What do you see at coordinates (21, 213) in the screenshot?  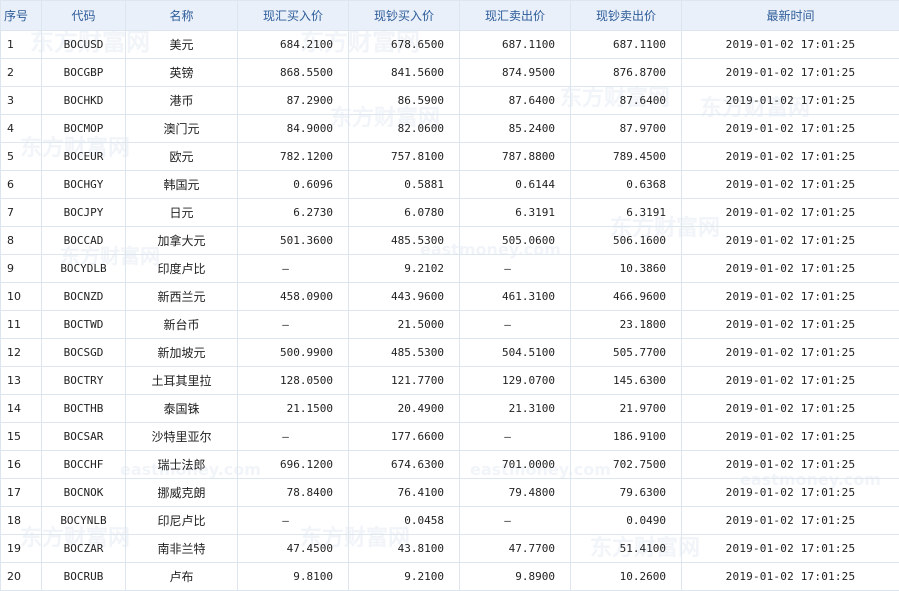 I see `cell-index: 7` at bounding box center [21, 213].